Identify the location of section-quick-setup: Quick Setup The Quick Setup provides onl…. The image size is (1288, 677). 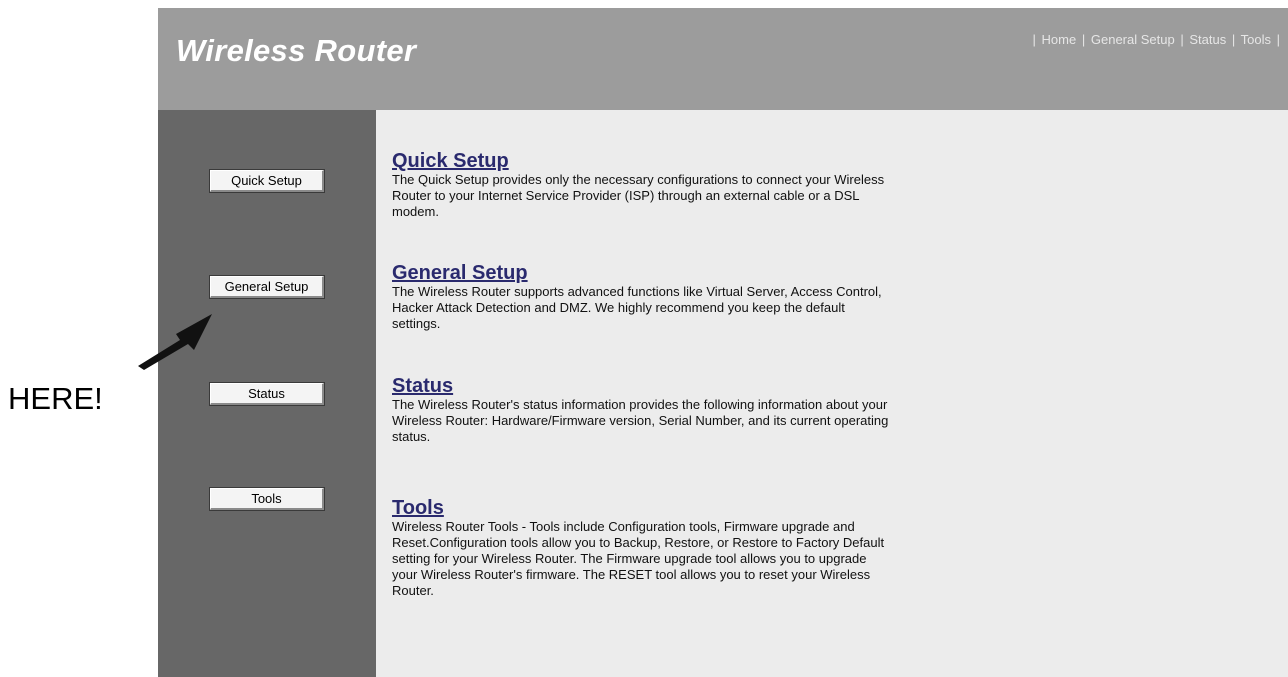
(642, 185).